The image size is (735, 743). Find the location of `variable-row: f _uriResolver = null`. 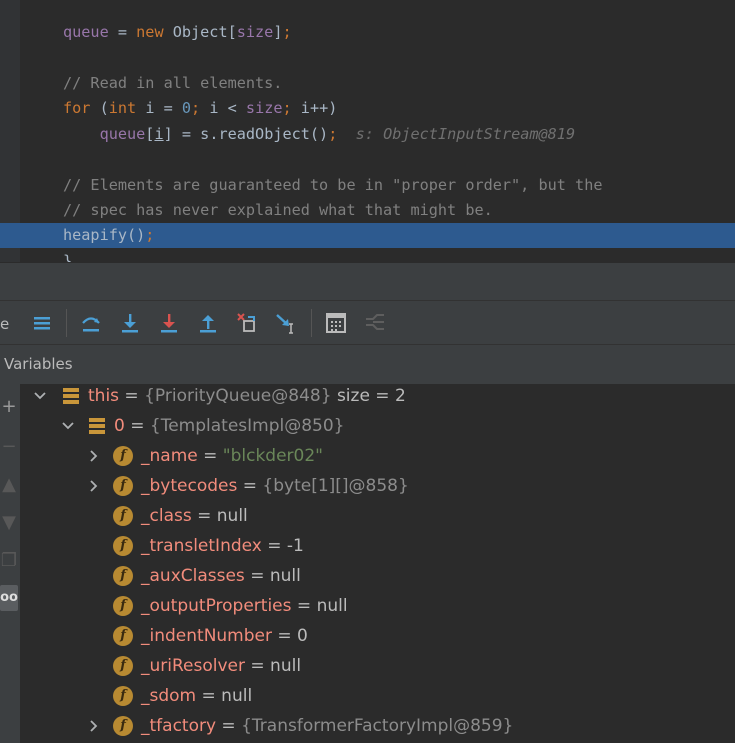

variable-row: f _uriResolver = null is located at coordinates (378, 666).